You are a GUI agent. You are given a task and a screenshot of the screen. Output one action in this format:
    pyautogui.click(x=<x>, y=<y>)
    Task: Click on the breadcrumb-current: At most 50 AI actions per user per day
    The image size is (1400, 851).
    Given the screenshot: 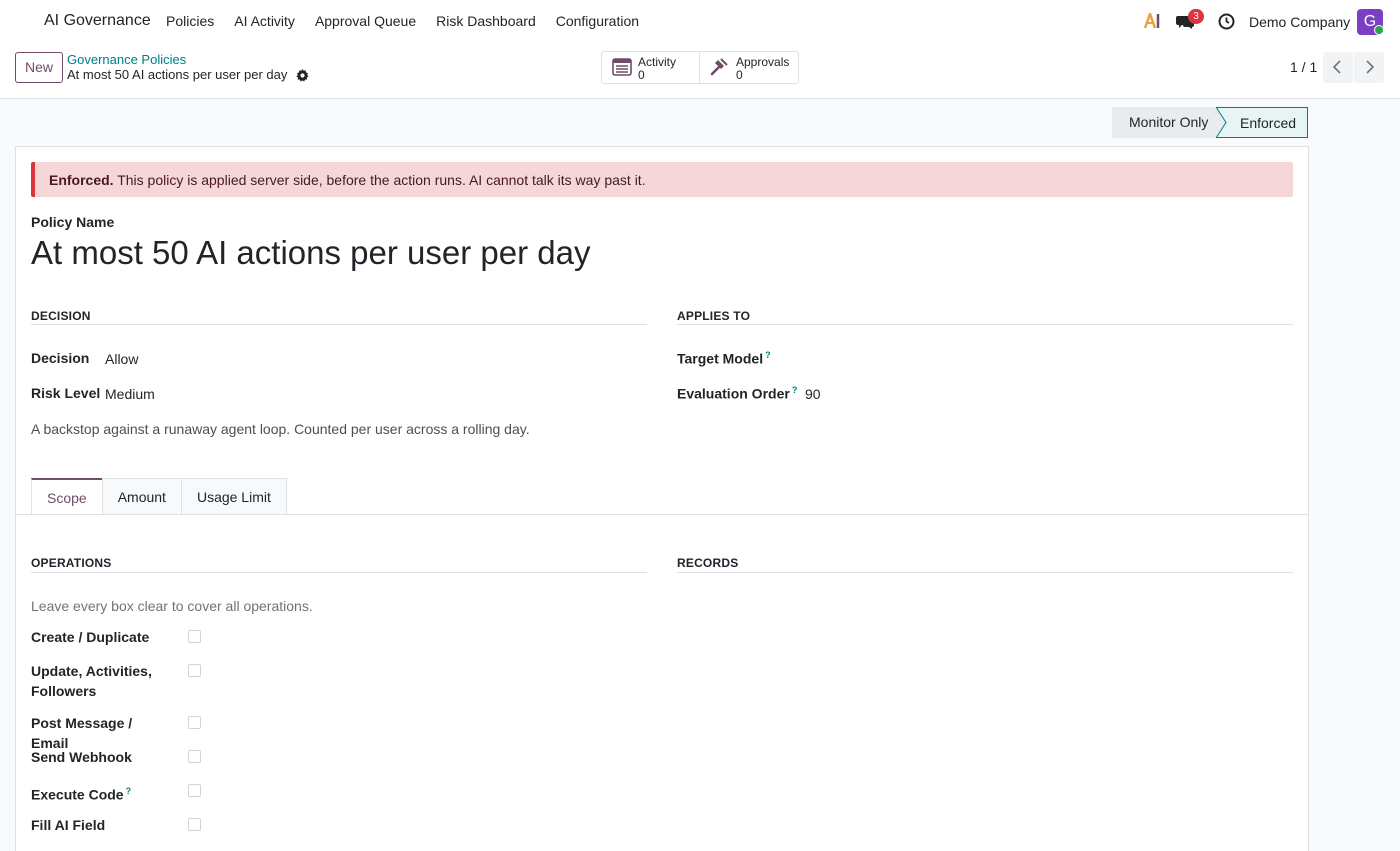 What is the action you would take?
    pyautogui.click(x=177, y=74)
    